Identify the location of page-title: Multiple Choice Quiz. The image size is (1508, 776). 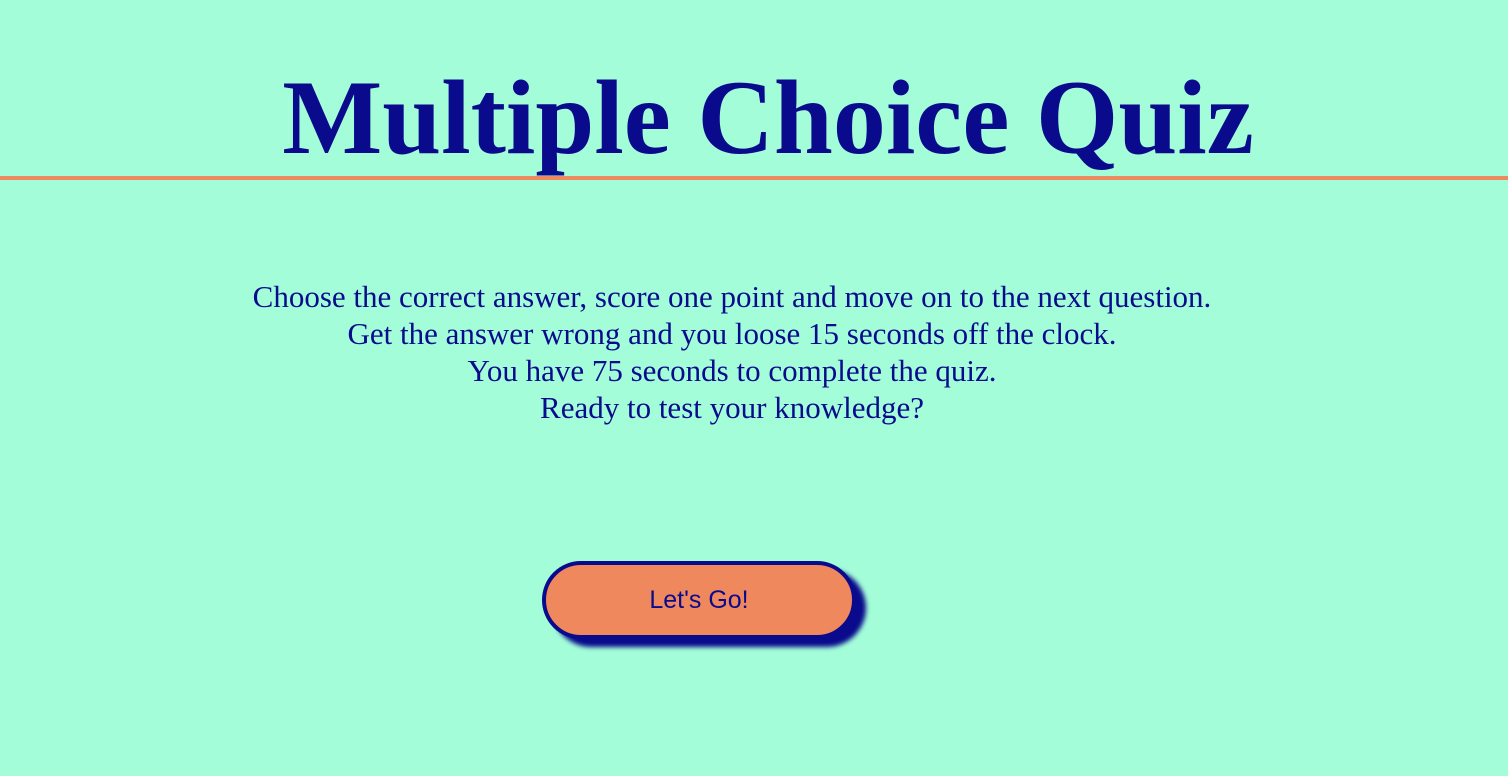
(768, 117).